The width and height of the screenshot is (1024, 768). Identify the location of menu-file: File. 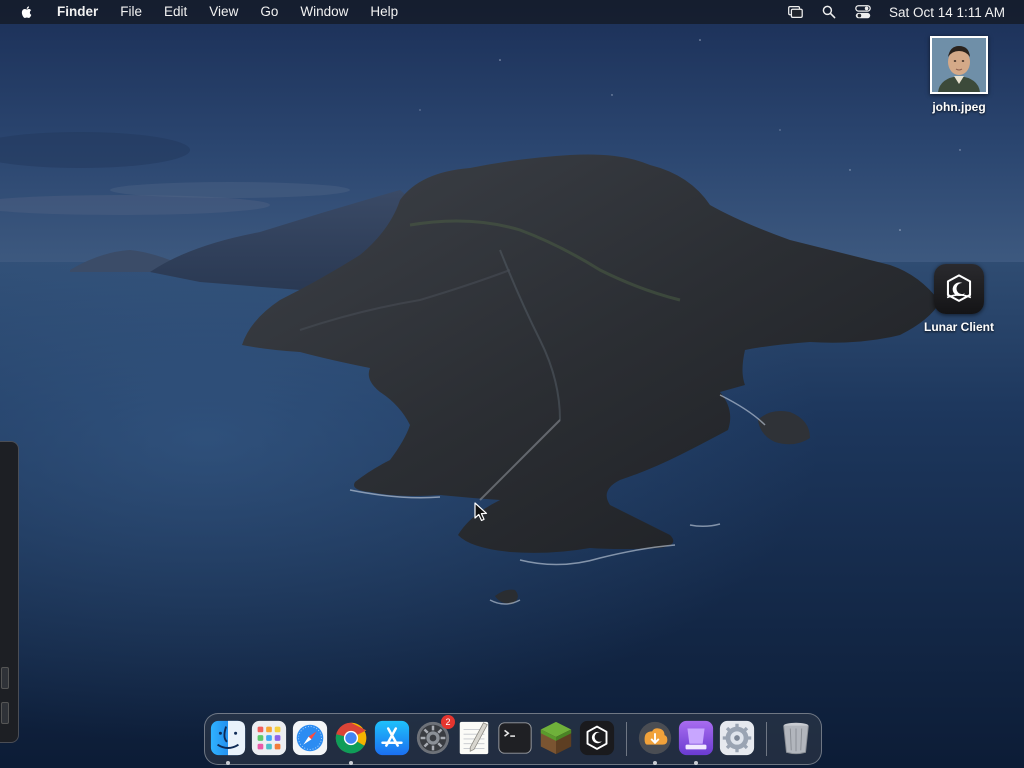
(131, 12).